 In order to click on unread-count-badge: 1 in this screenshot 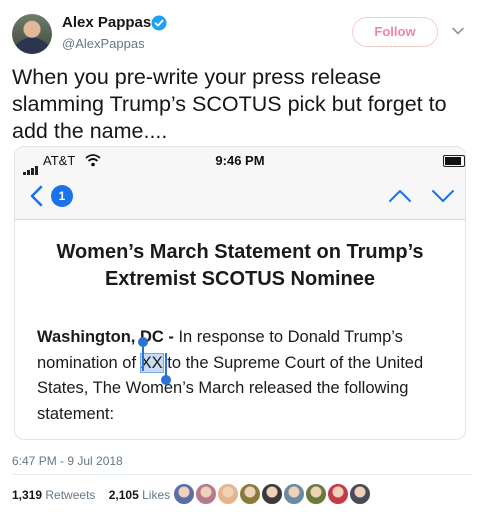, I will do `click(62, 196)`.